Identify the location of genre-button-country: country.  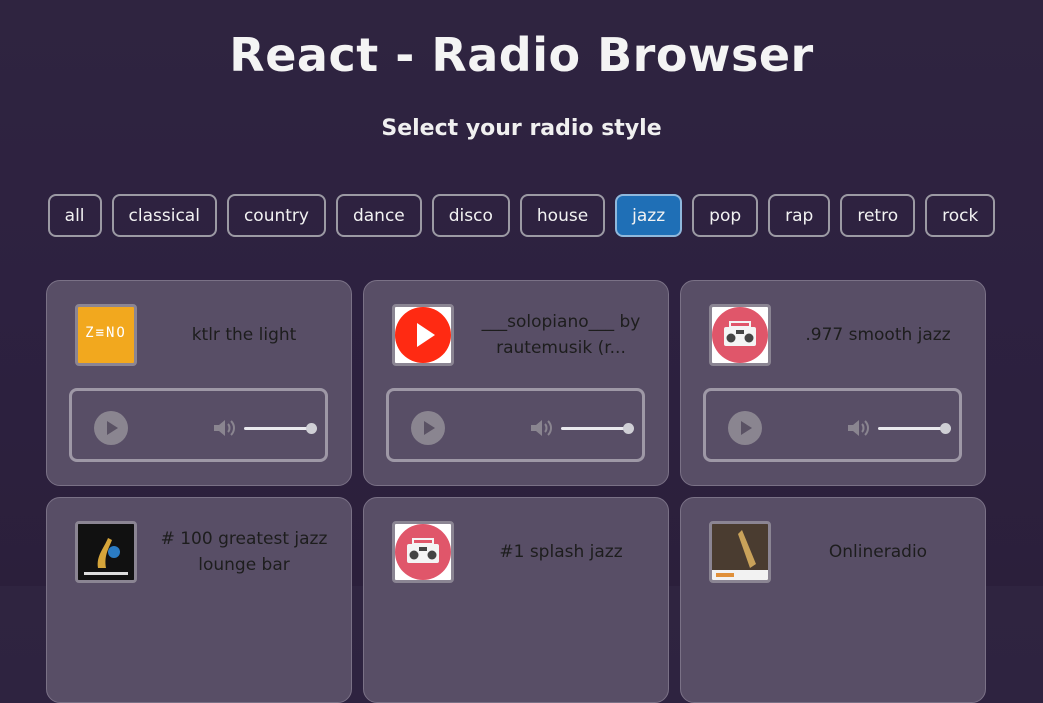
(276, 215).